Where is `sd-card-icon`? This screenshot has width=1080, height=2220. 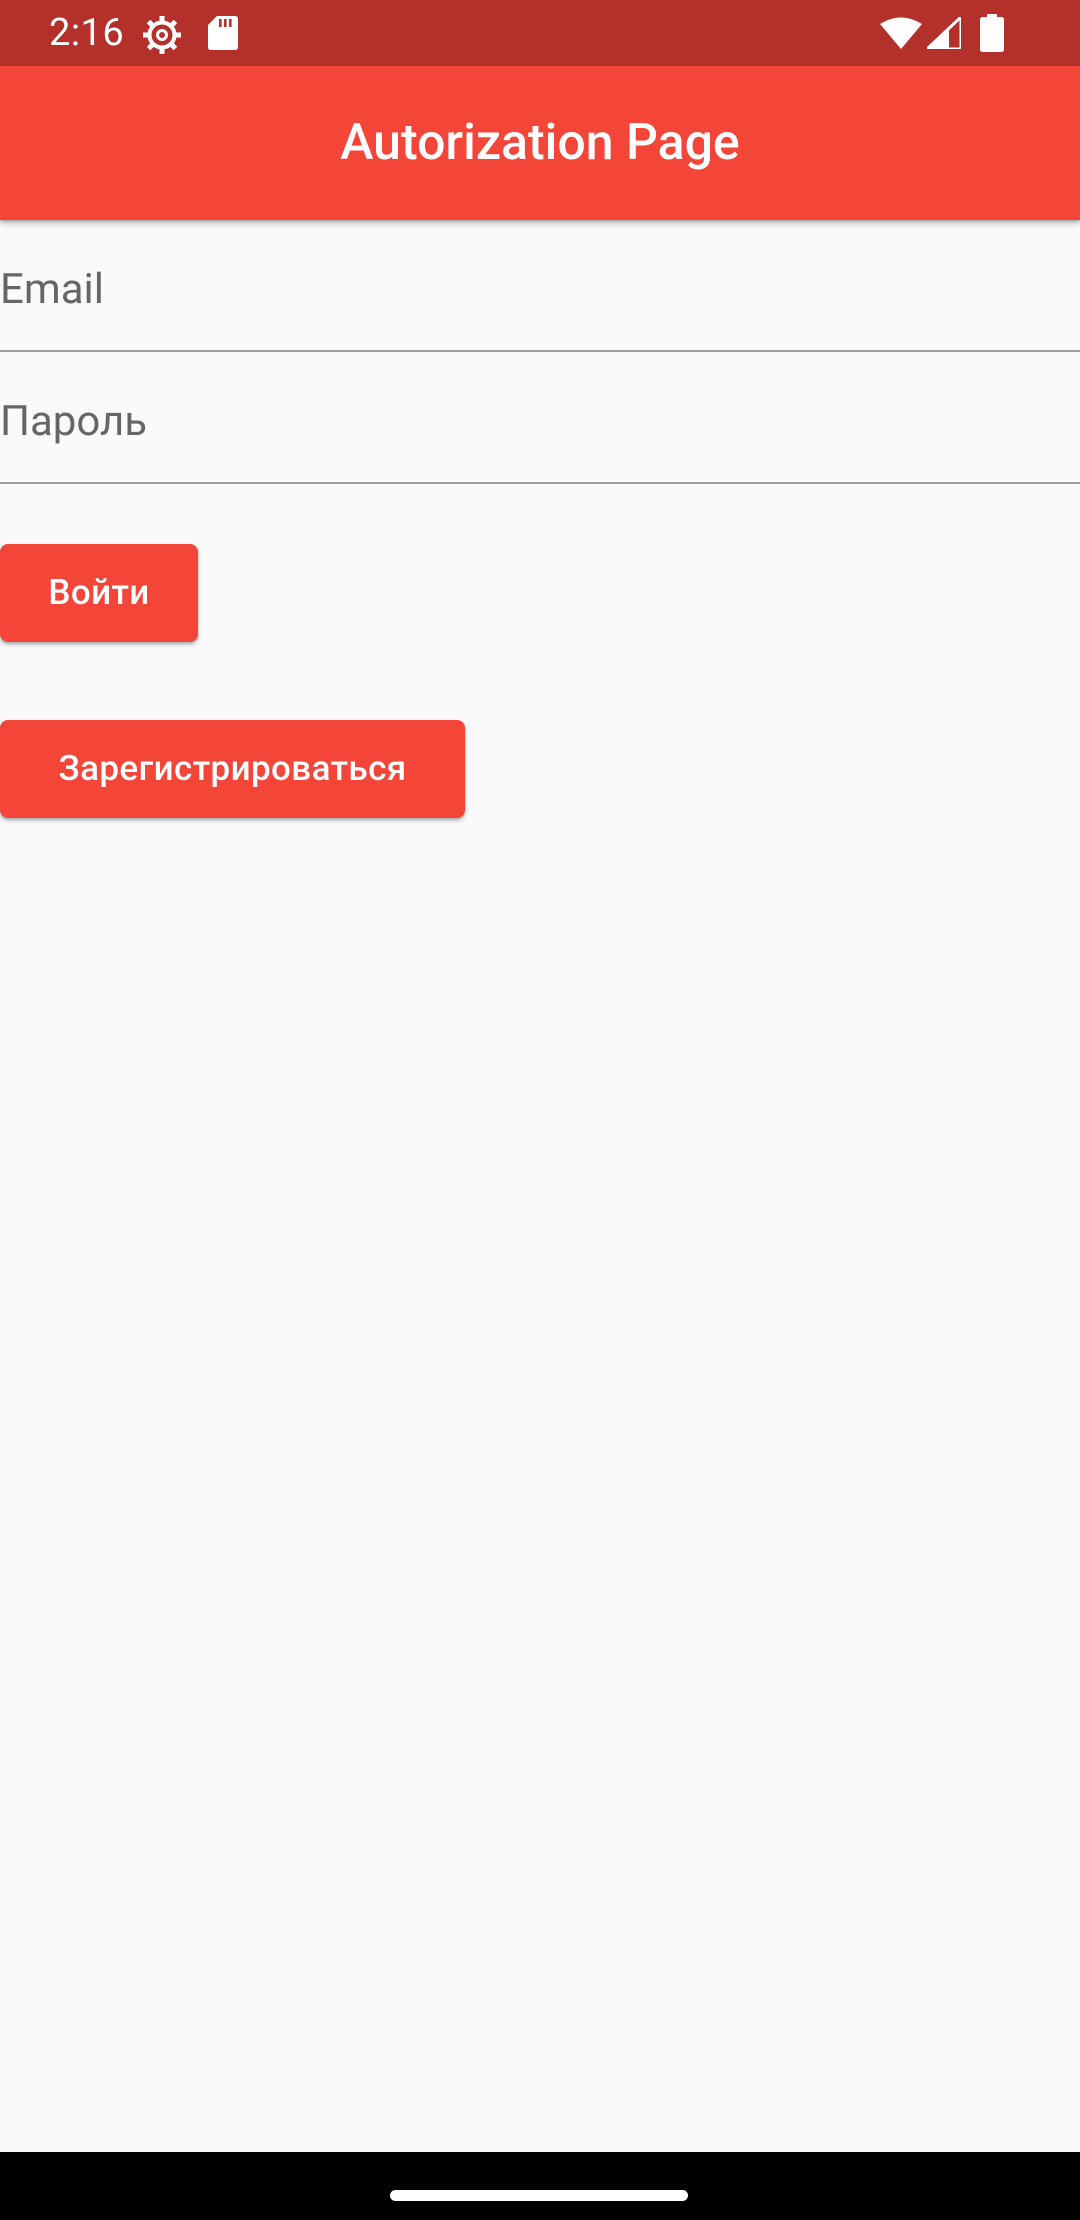
sd-card-icon is located at coordinates (223, 33).